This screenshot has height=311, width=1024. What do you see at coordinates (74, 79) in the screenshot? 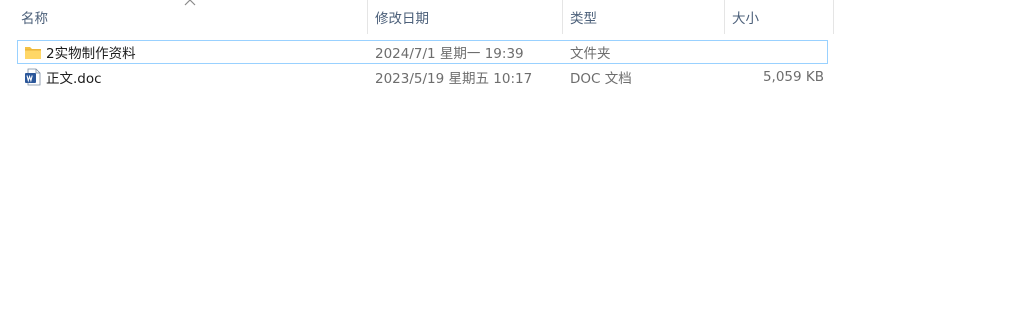
I see `file-name: 正文.doc` at bounding box center [74, 79].